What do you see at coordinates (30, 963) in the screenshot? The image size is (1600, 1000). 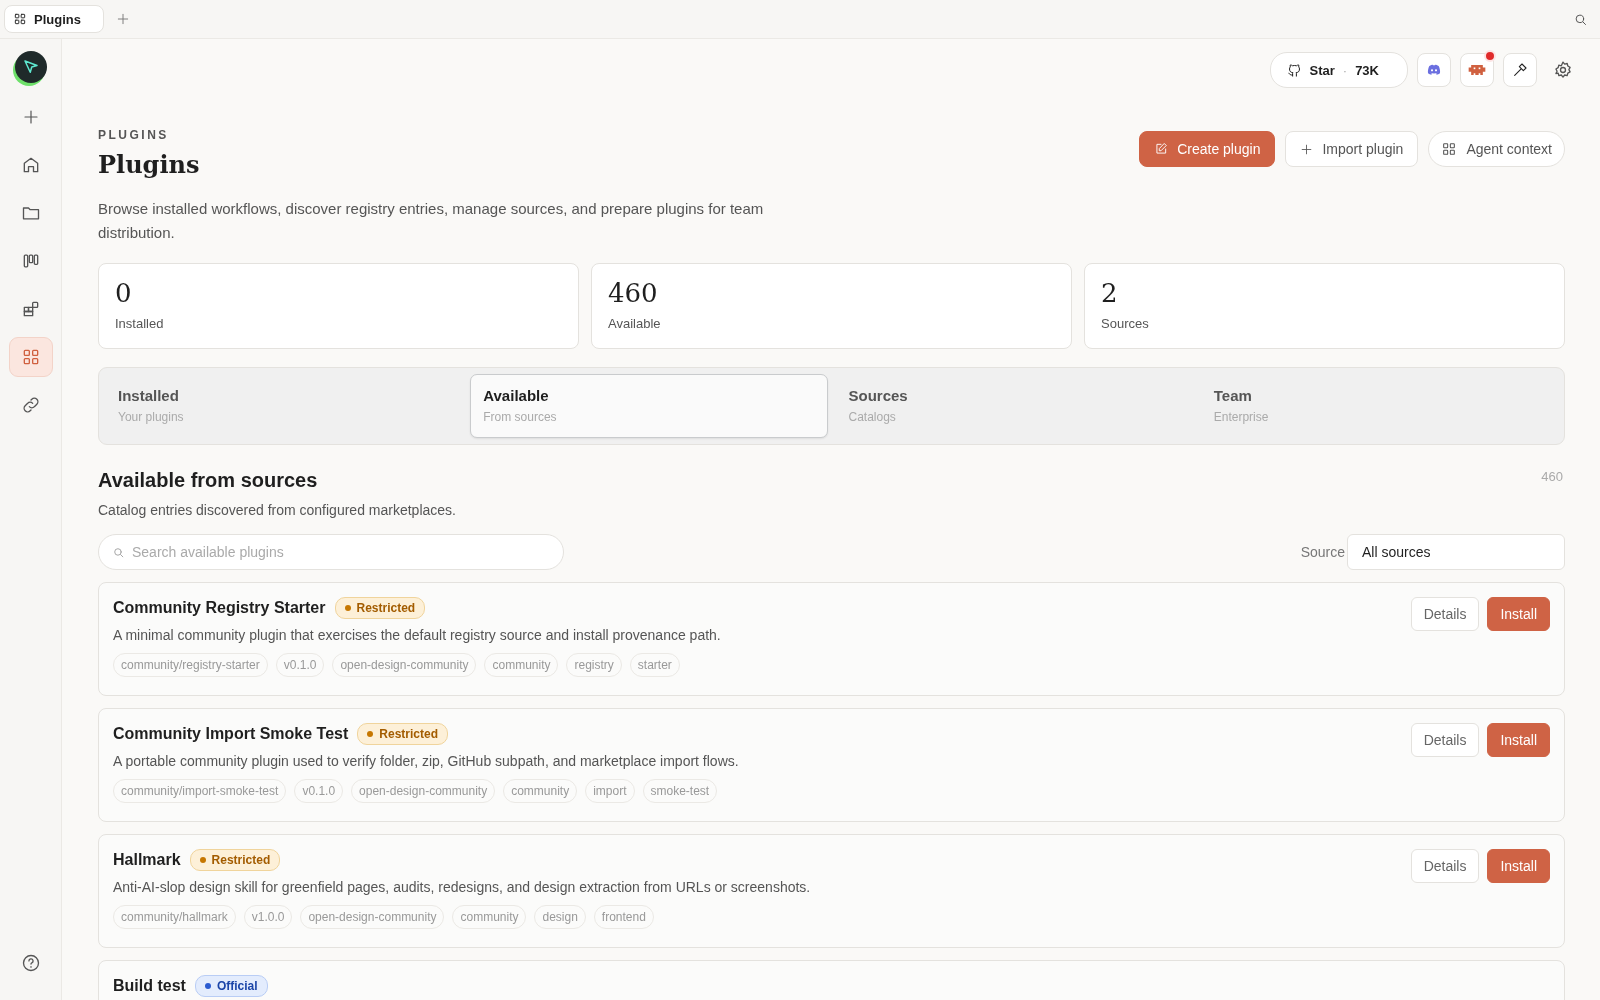 I see `help-icon` at bounding box center [30, 963].